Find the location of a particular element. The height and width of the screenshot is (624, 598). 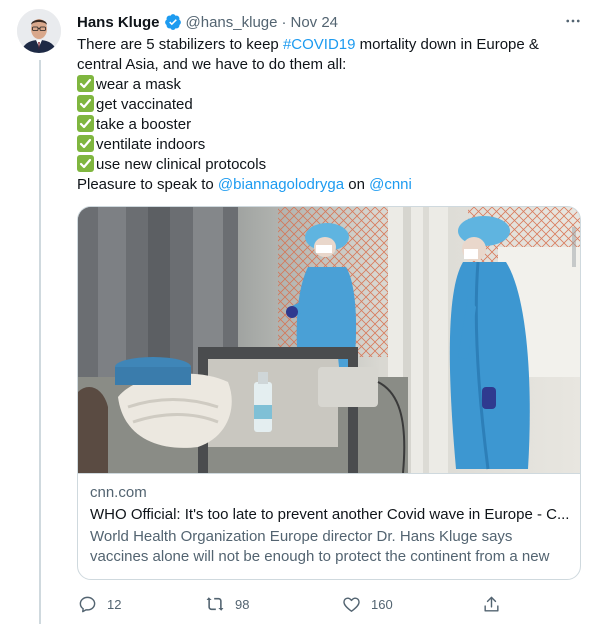

hashtag-link: #COVID19 is located at coordinates (319, 44).